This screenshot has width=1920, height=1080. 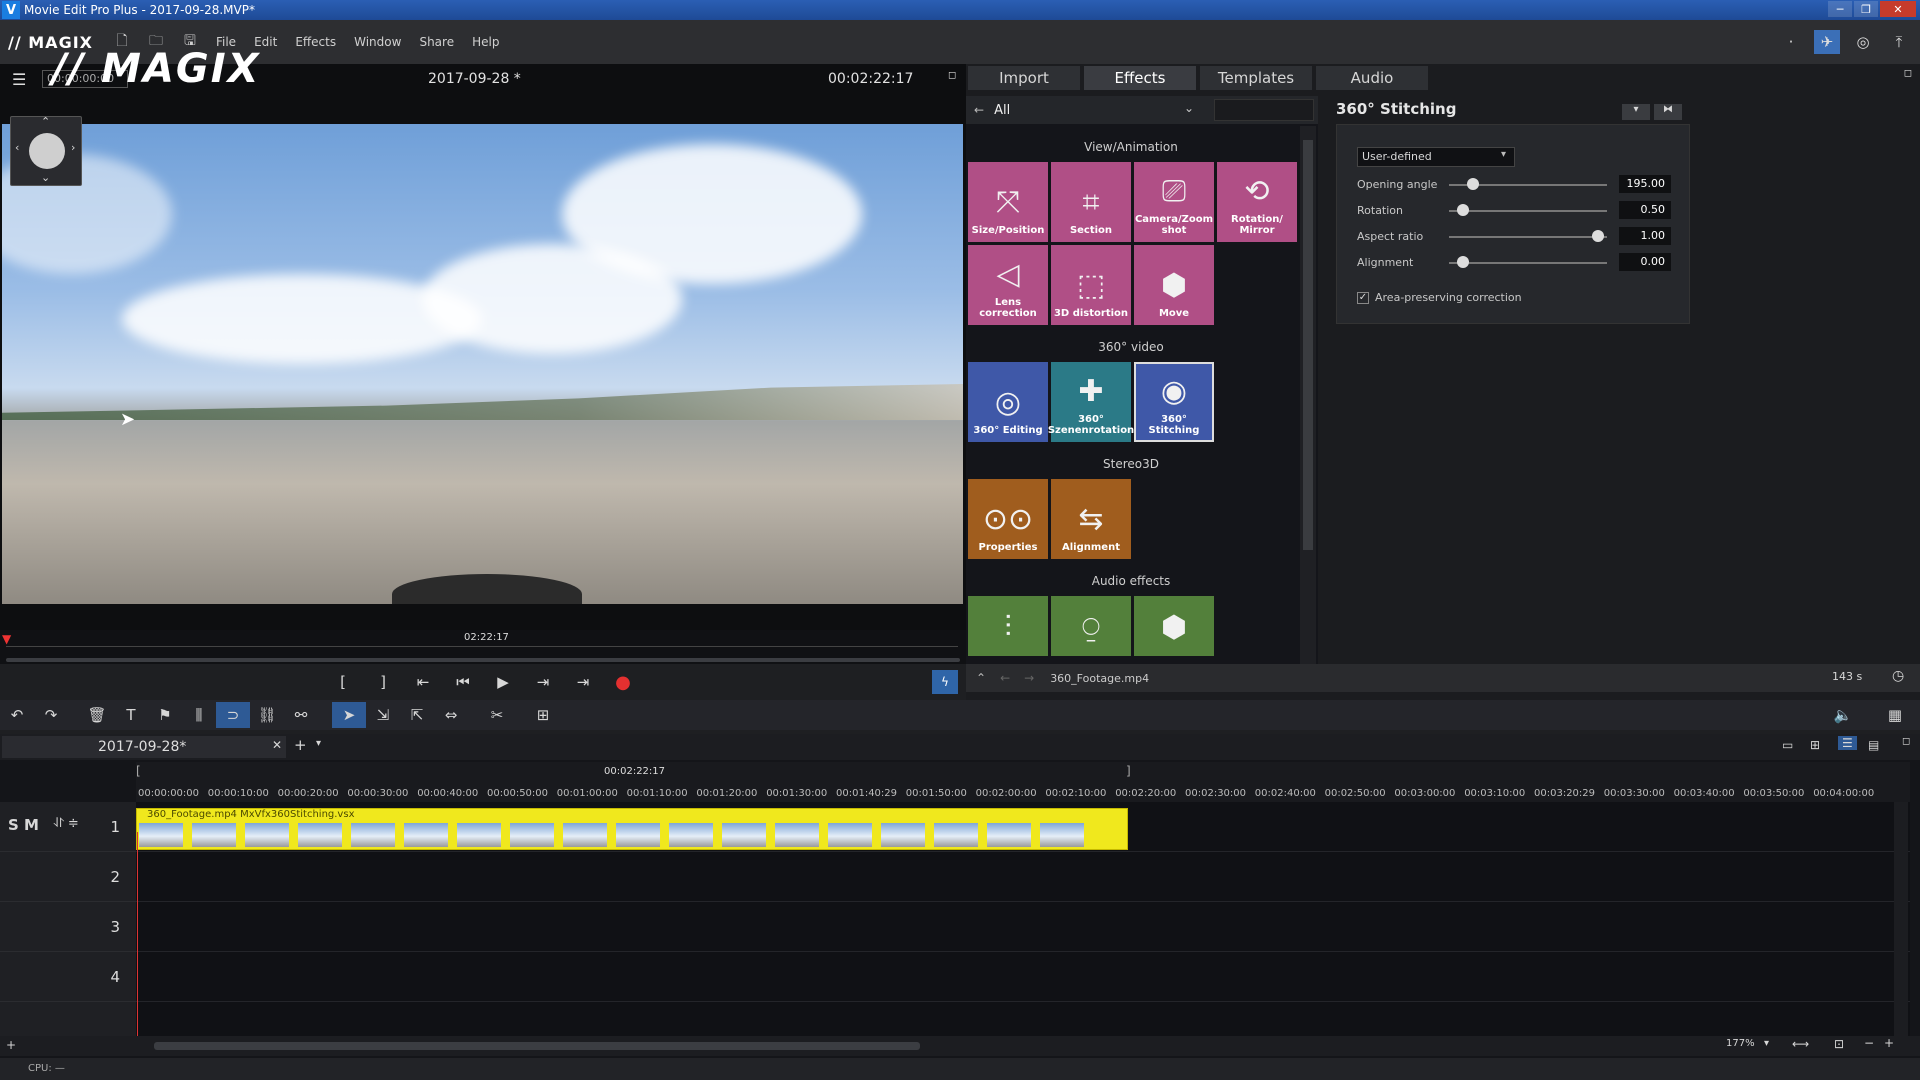 What do you see at coordinates (483, 648) in the screenshot?
I see `preview-scrubber: ▼ 02:22:17` at bounding box center [483, 648].